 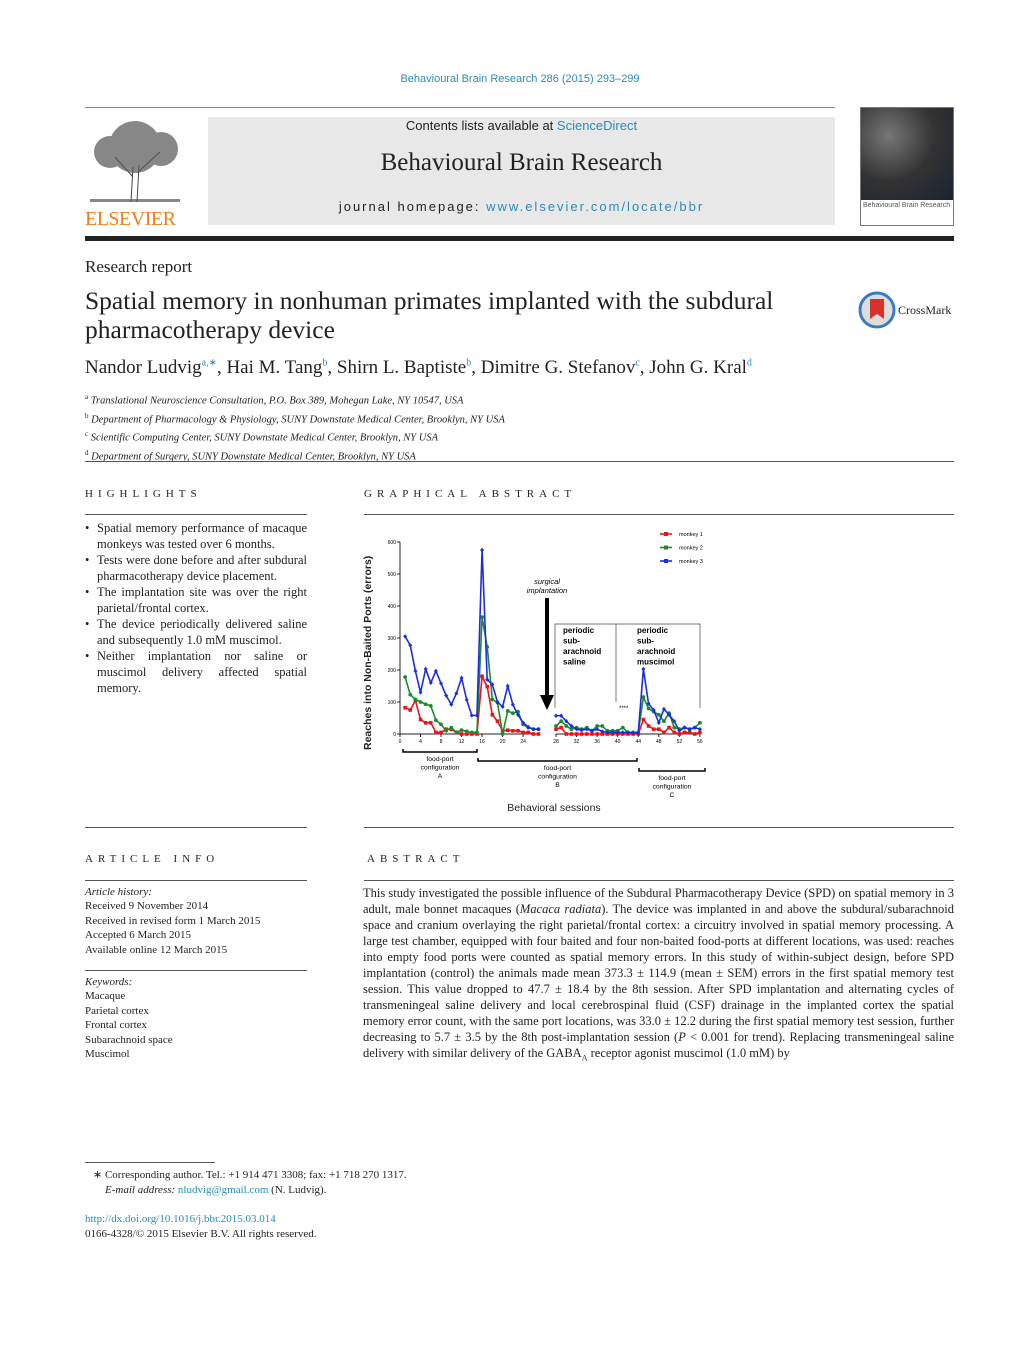 I want to click on y-axis-label: Reaches into Non-Baited Ports (errors), so click(x=368, y=653).